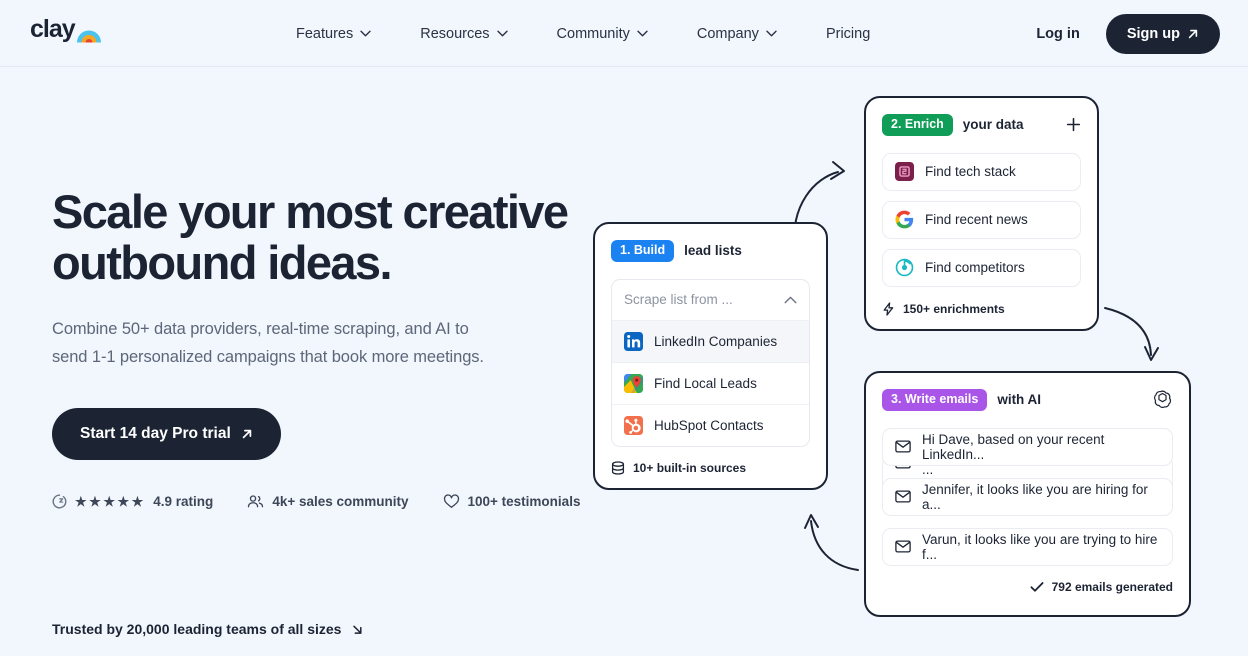 Image resolution: width=1248 pixels, height=656 pixels. Describe the element at coordinates (970, 171) in the screenshot. I see `enrichment-row-label: Find tech stack` at that location.